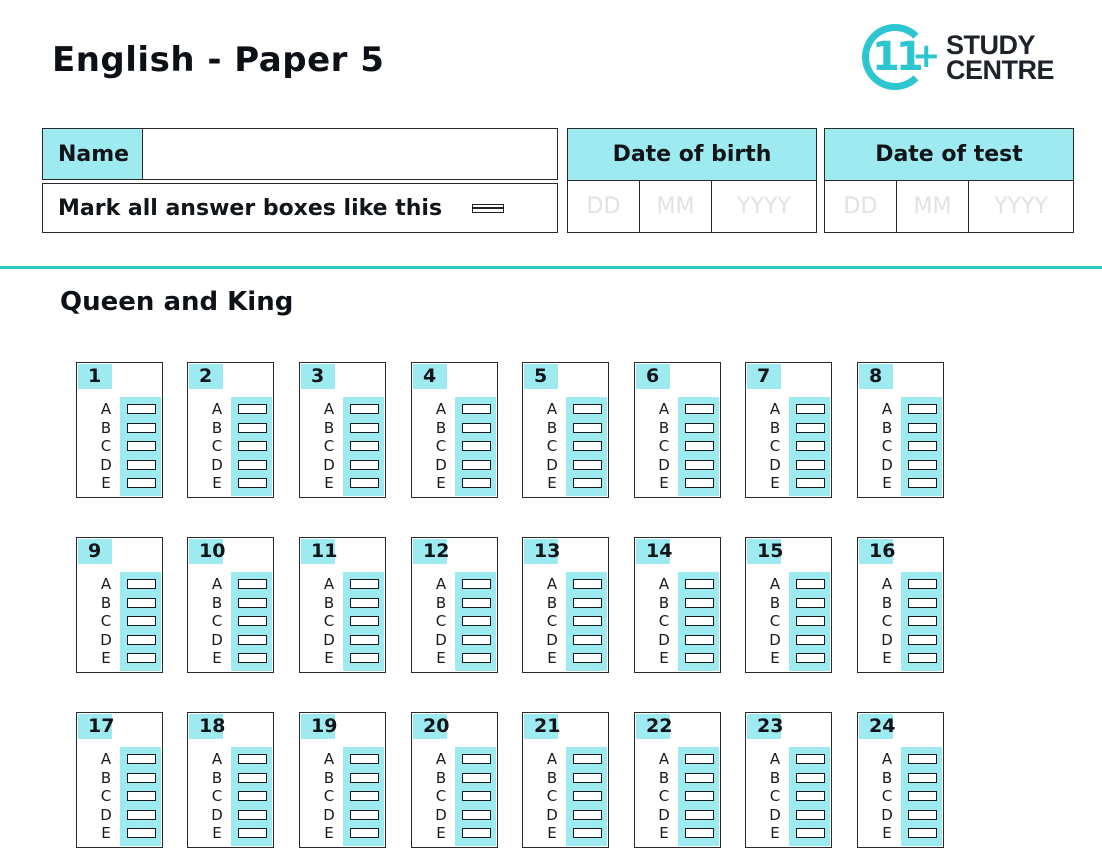 This screenshot has width=1102, height=848. What do you see at coordinates (604, 206) in the screenshot?
I see `dob-day-input` at bounding box center [604, 206].